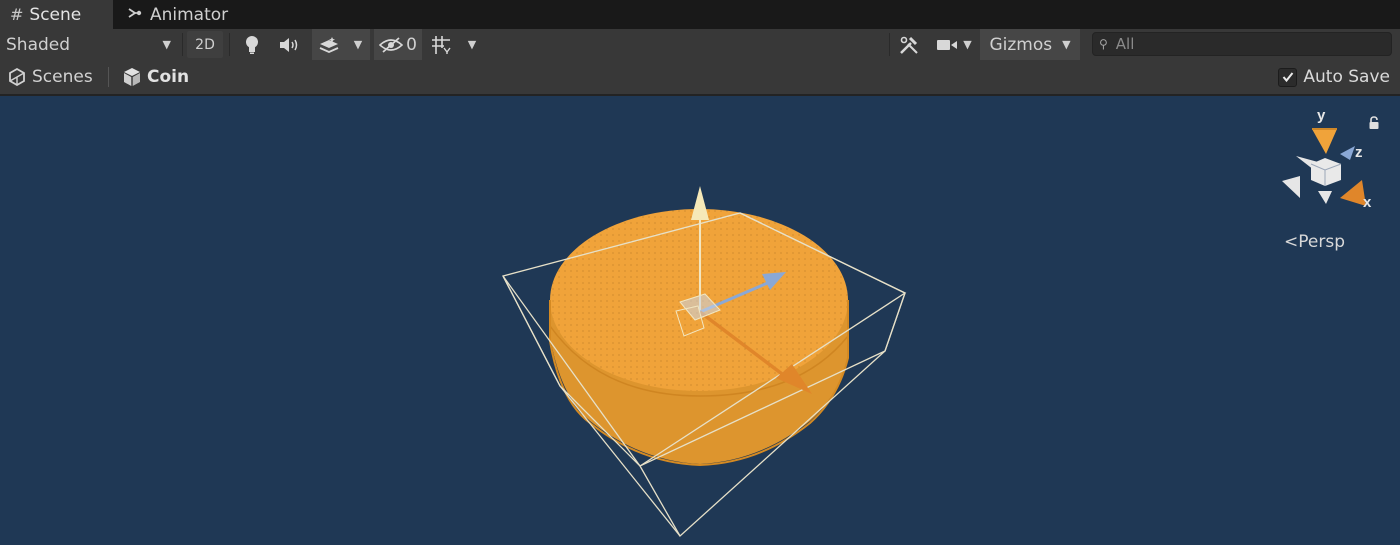 The image size is (1400, 545). I want to click on hidden-count: 0, so click(411, 44).